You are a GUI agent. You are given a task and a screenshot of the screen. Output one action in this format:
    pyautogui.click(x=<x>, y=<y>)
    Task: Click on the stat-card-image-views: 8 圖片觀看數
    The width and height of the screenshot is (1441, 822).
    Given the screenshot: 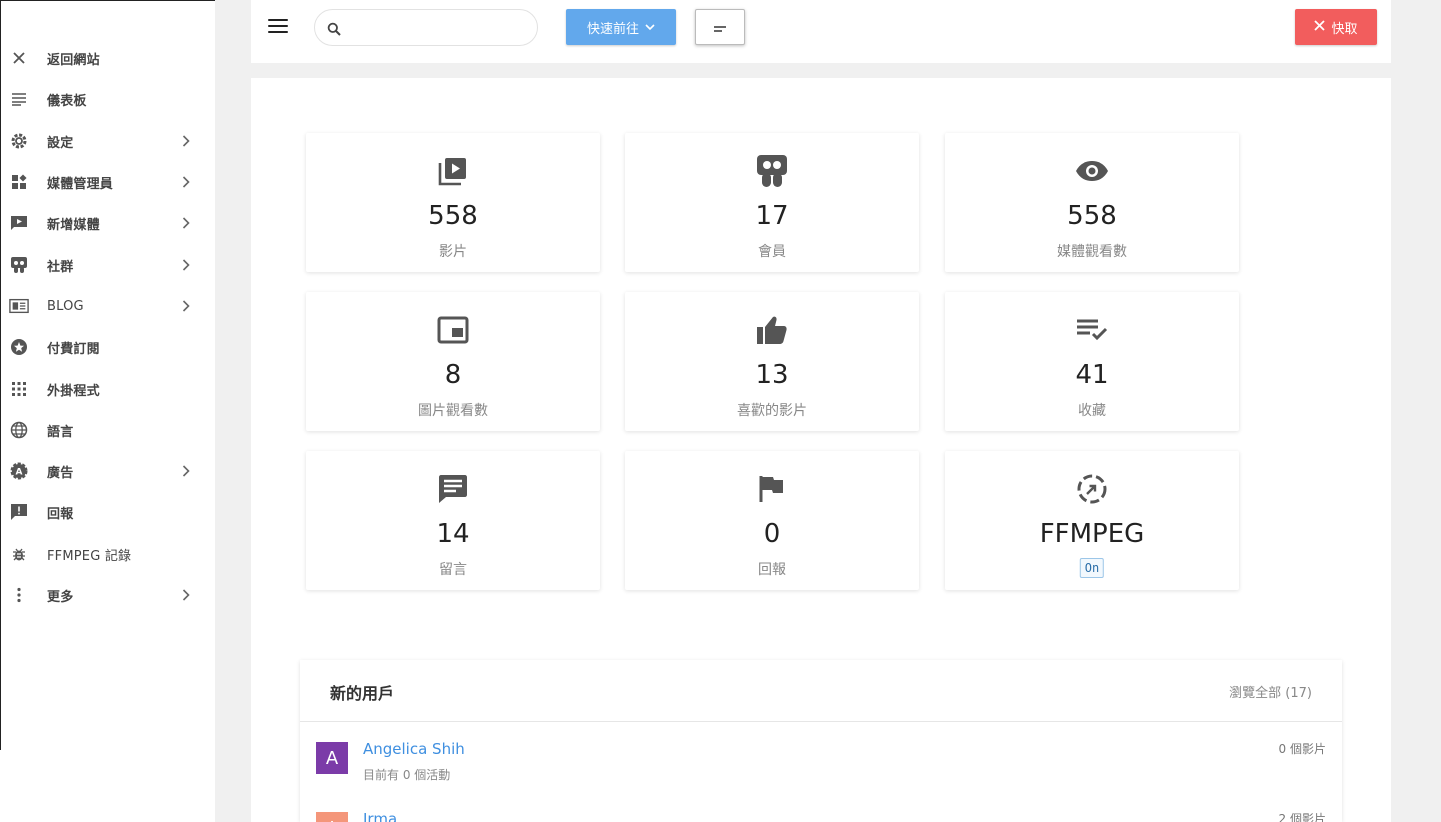 What is the action you would take?
    pyautogui.click(x=453, y=361)
    